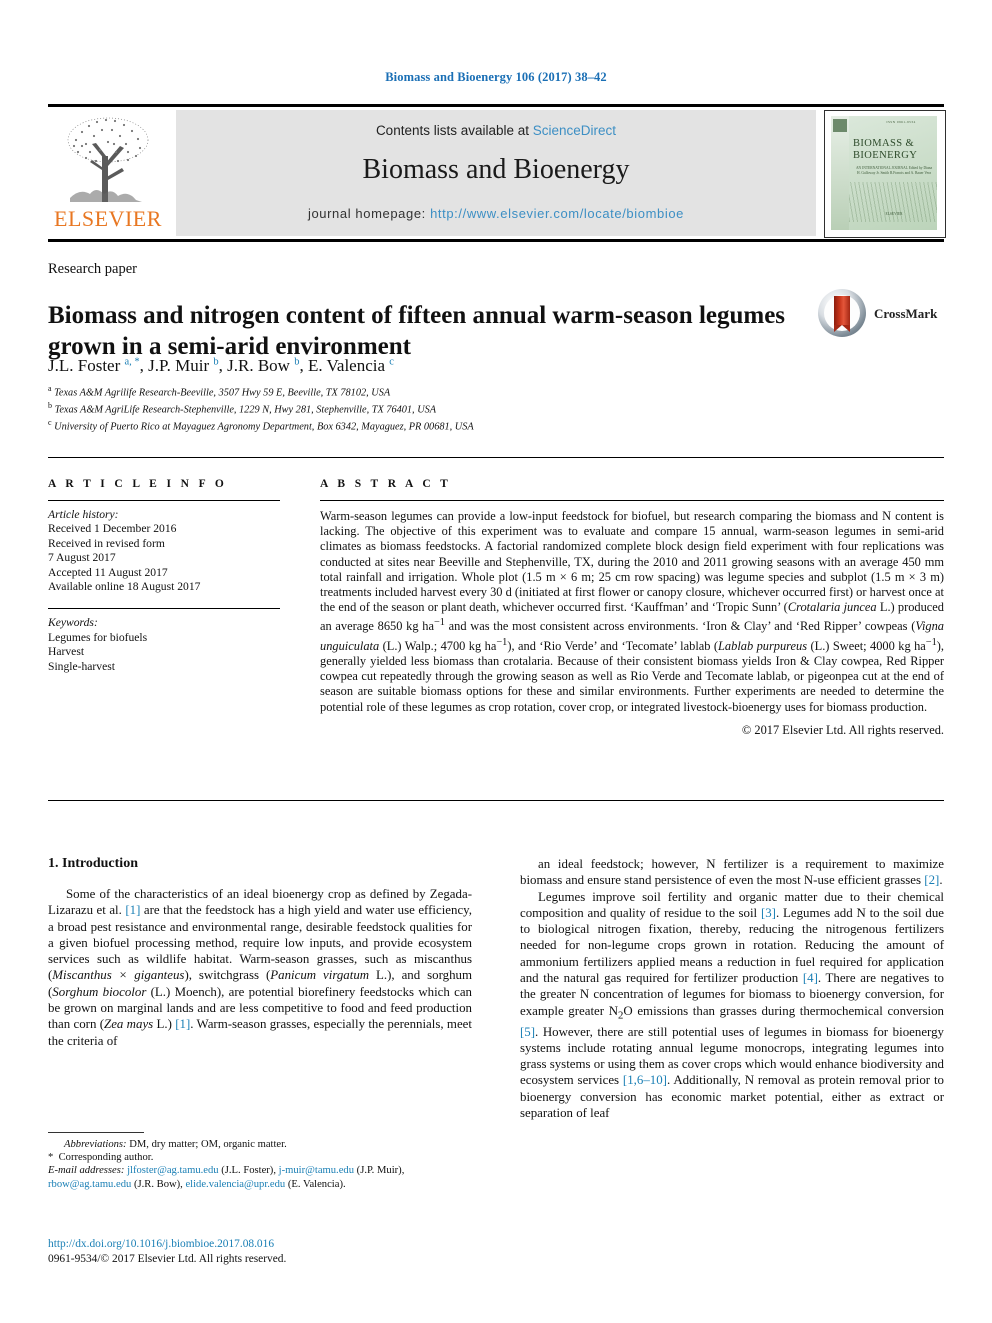  I want to click on footnote-separator-rule, so click(96, 1132).